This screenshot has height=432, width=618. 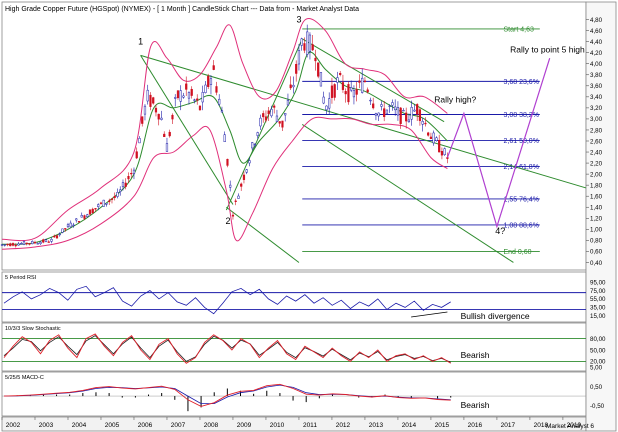 I want to click on x-tick-label: 2002, so click(x=13, y=425).